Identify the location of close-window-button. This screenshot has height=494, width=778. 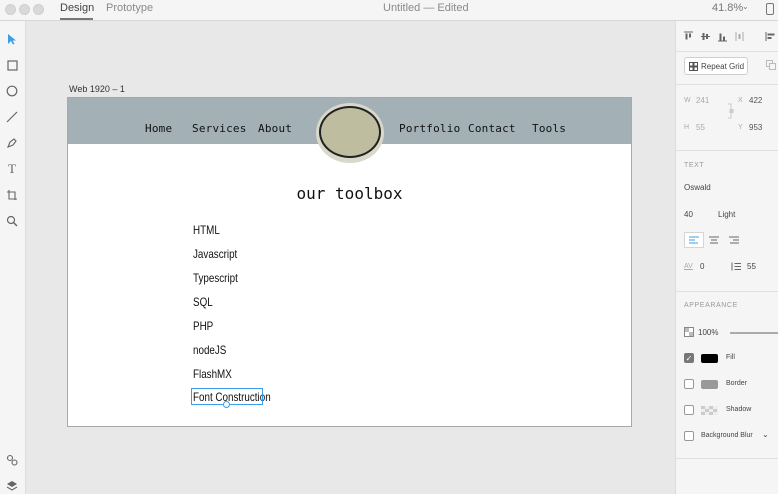
(10, 9).